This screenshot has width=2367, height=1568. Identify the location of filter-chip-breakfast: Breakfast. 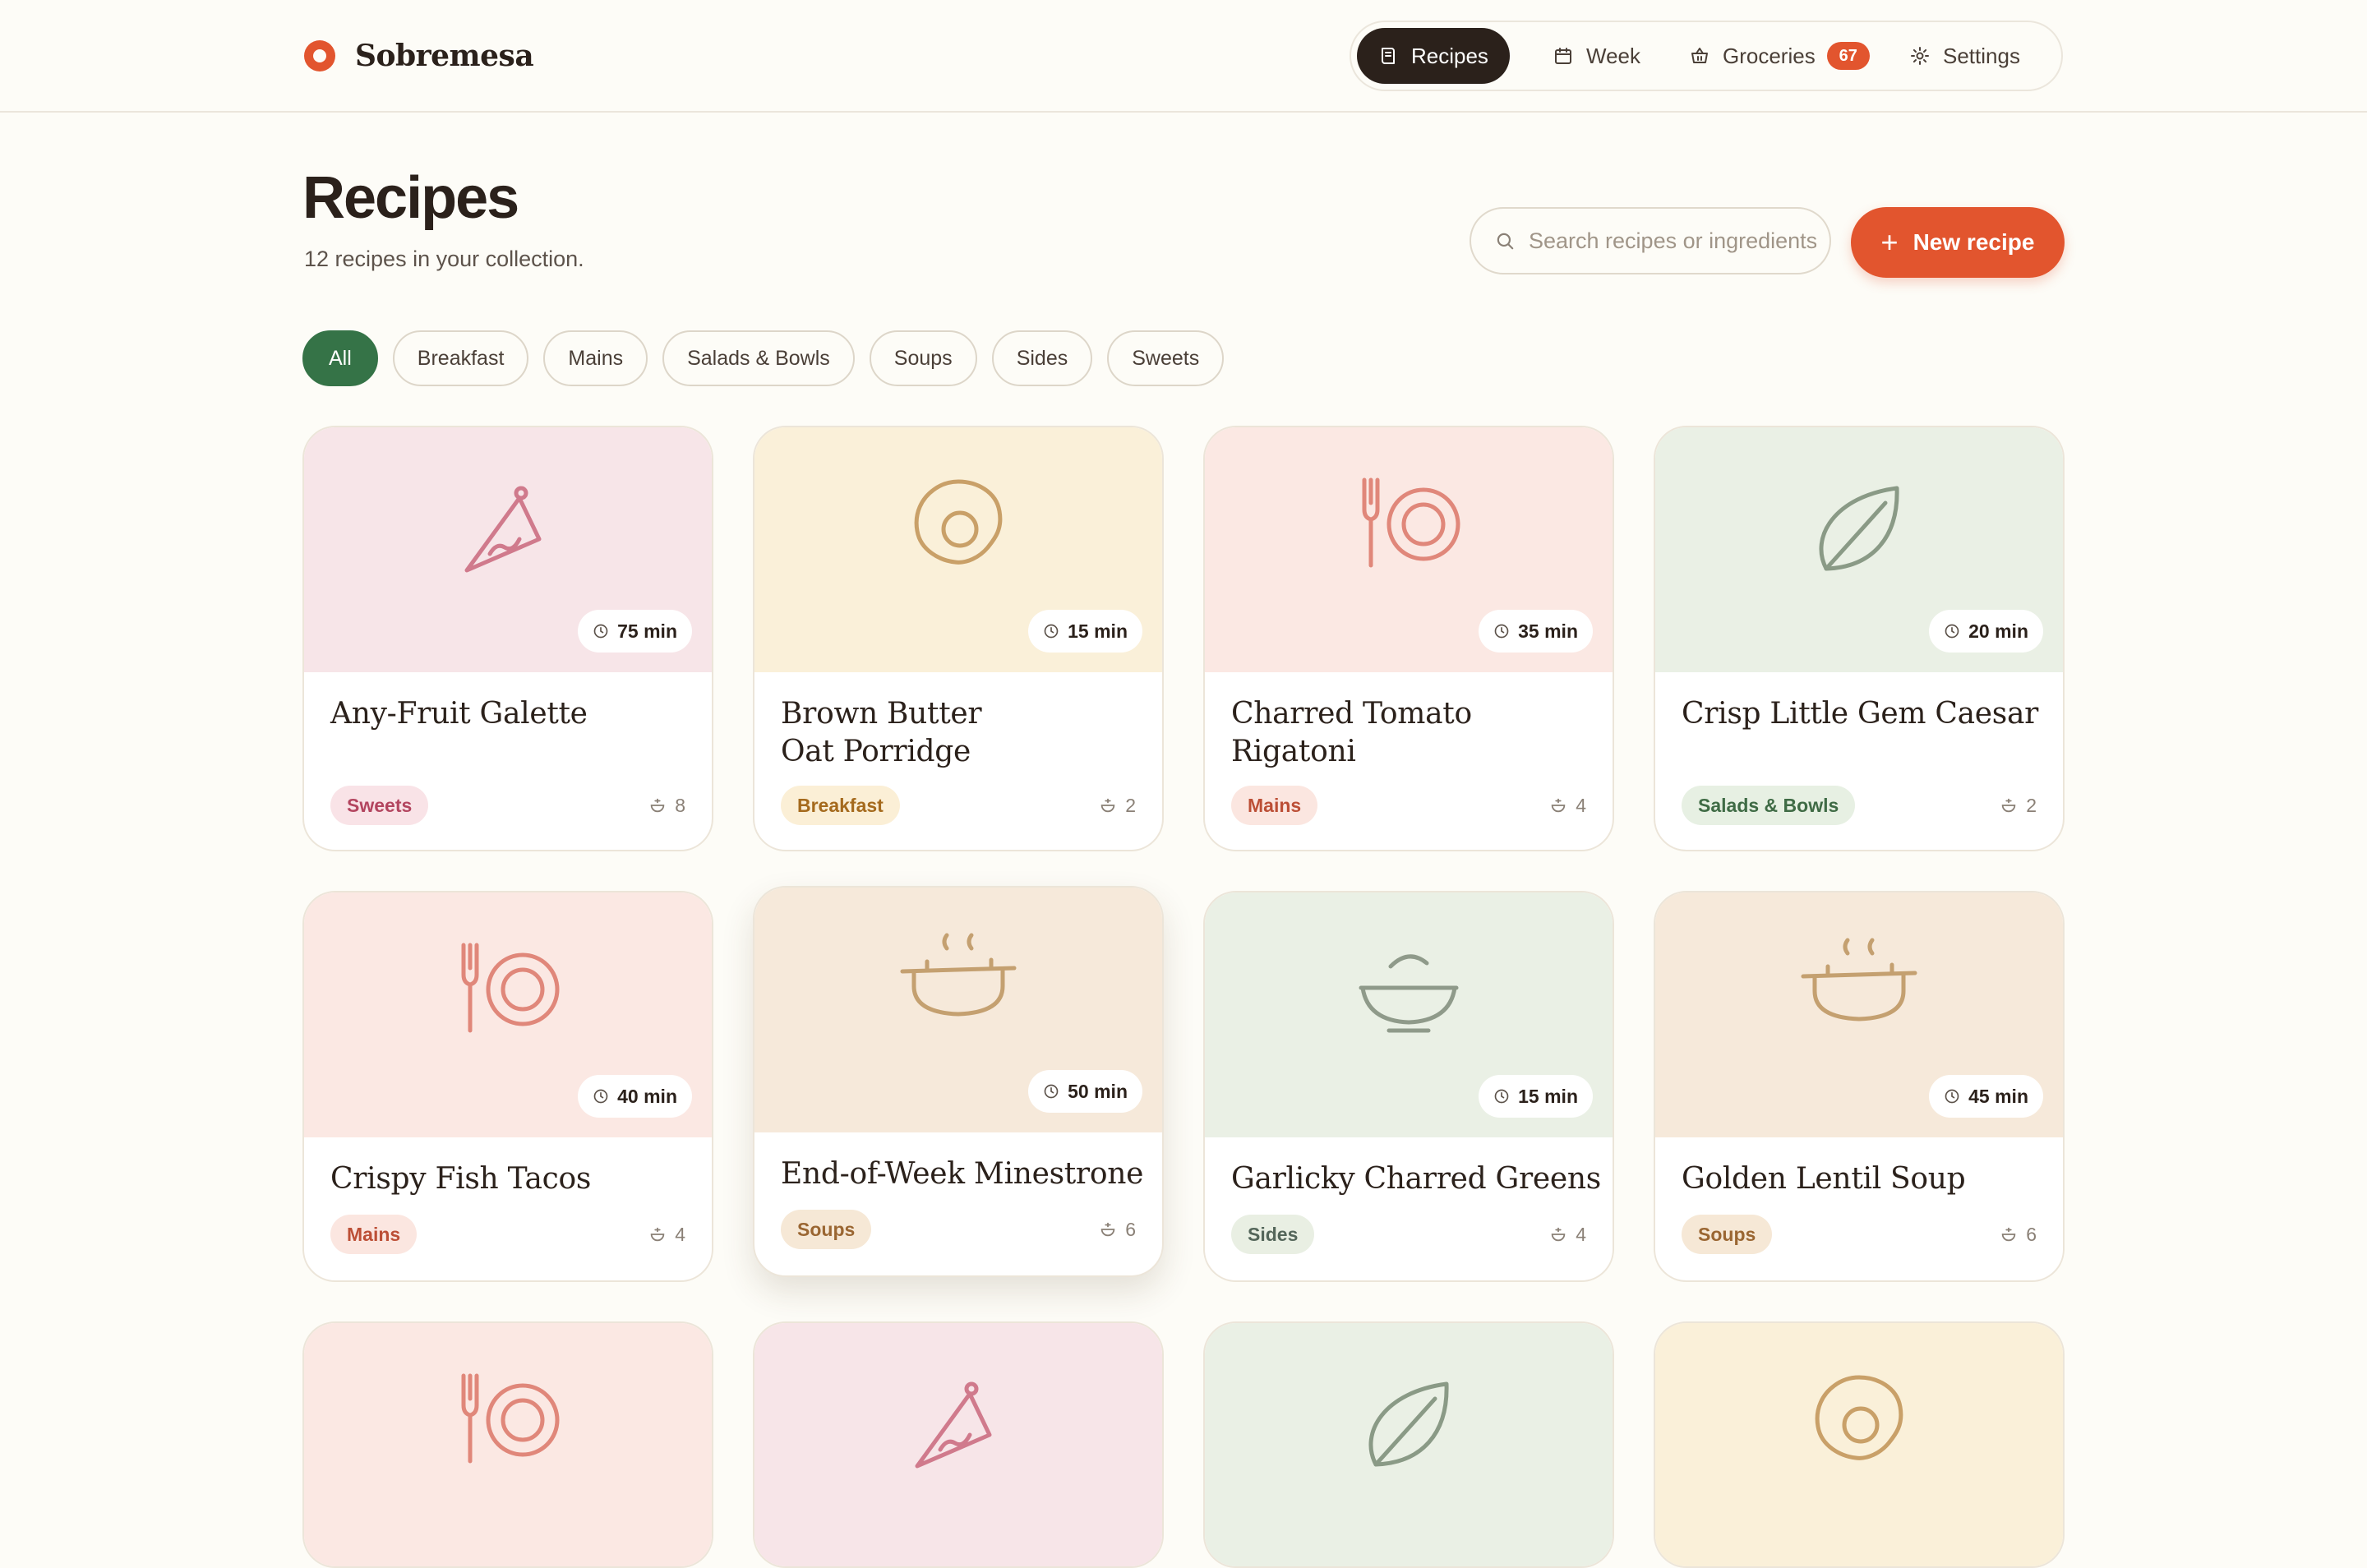
(460, 358).